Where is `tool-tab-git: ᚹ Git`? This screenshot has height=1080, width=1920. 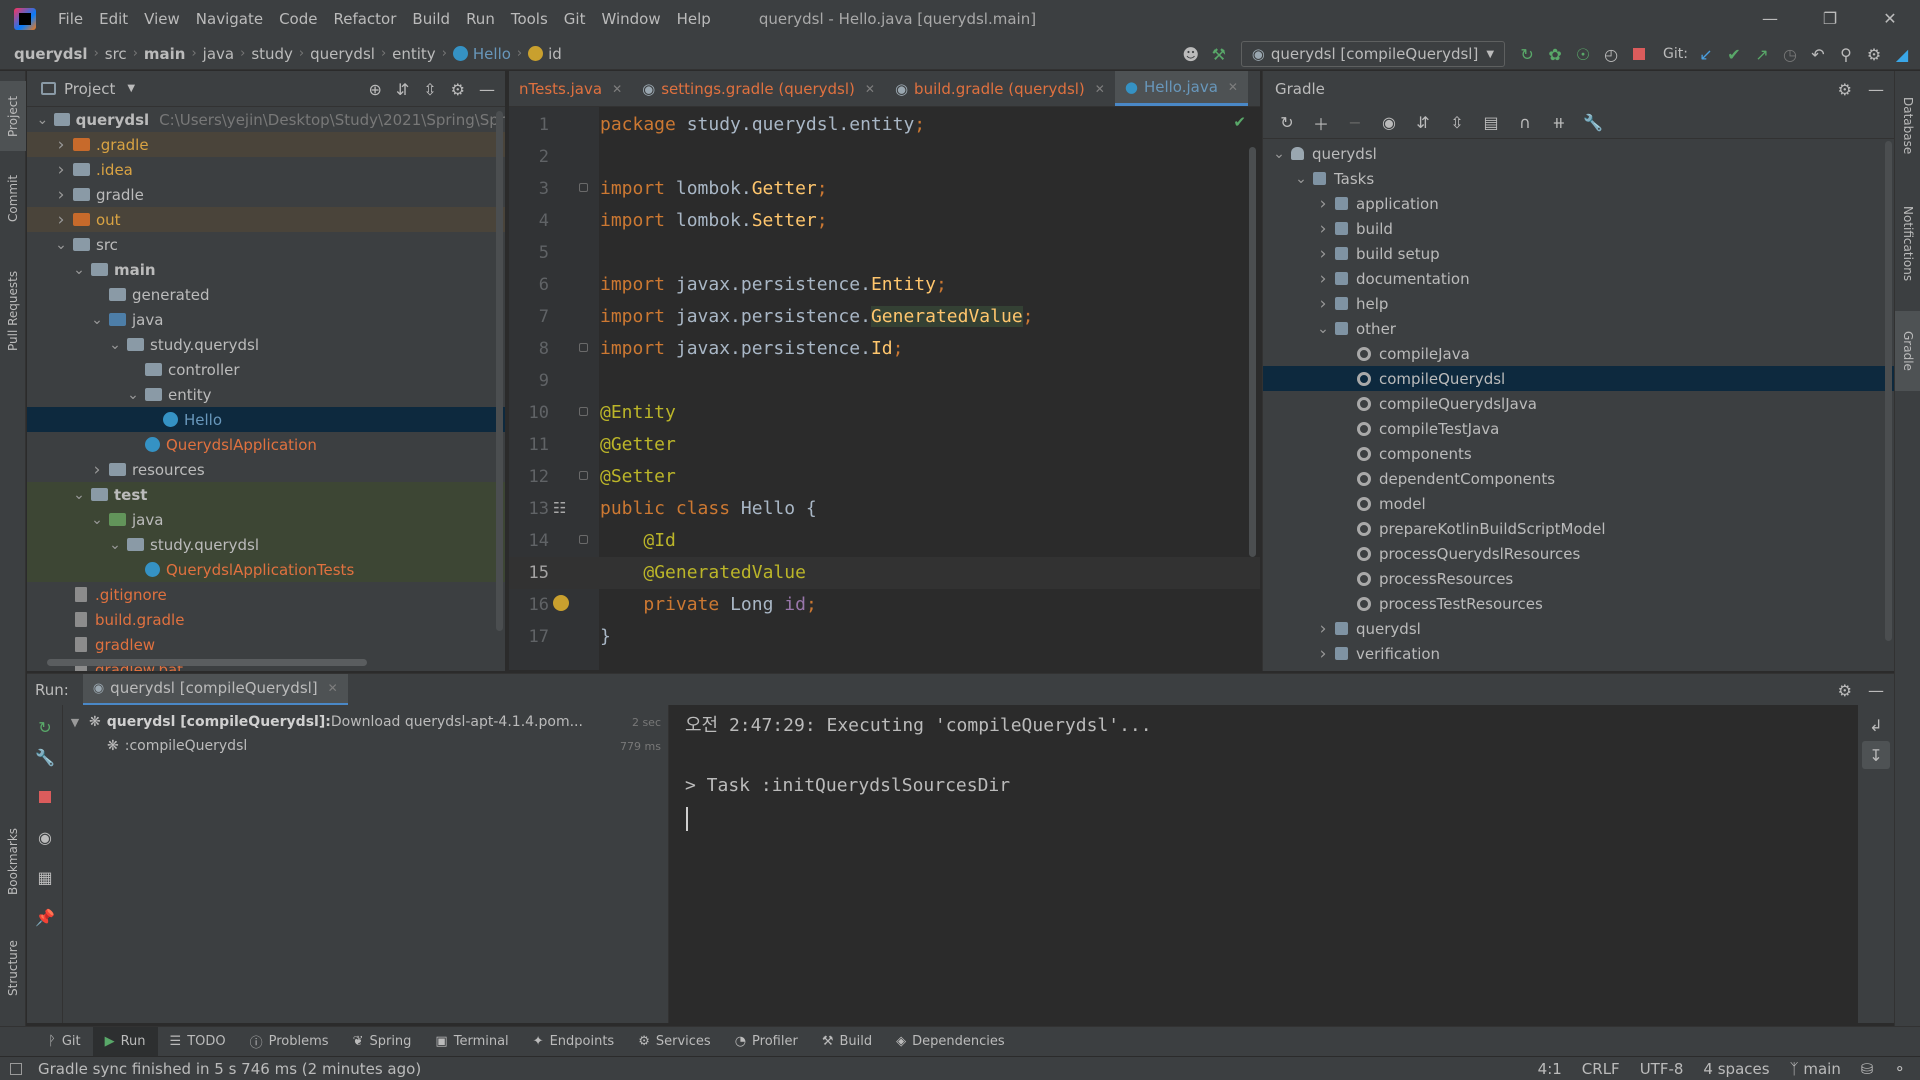
tool-tab-git: ᚹ Git is located at coordinates (64, 1042).